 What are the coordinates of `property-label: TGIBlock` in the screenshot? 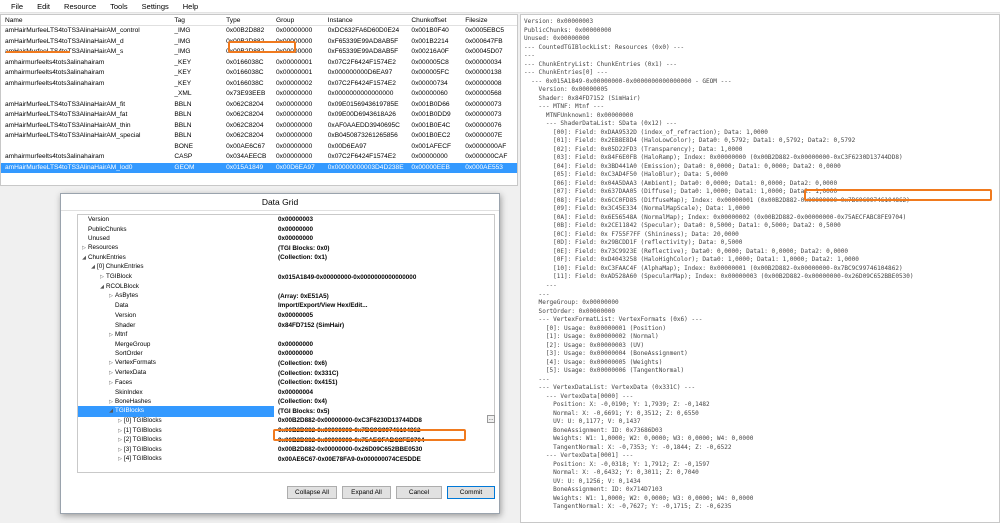 It's located at (119, 277).